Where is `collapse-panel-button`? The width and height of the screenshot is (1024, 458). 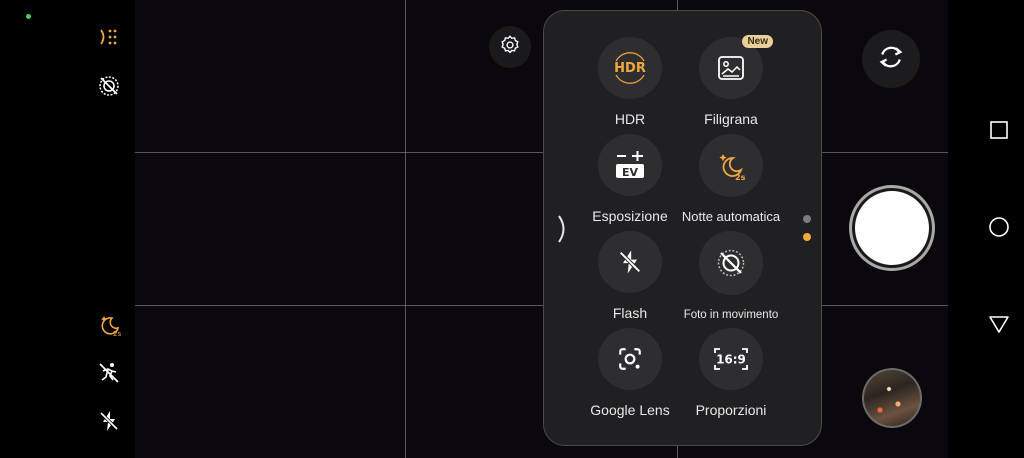
collapse-panel-button is located at coordinates (563, 231).